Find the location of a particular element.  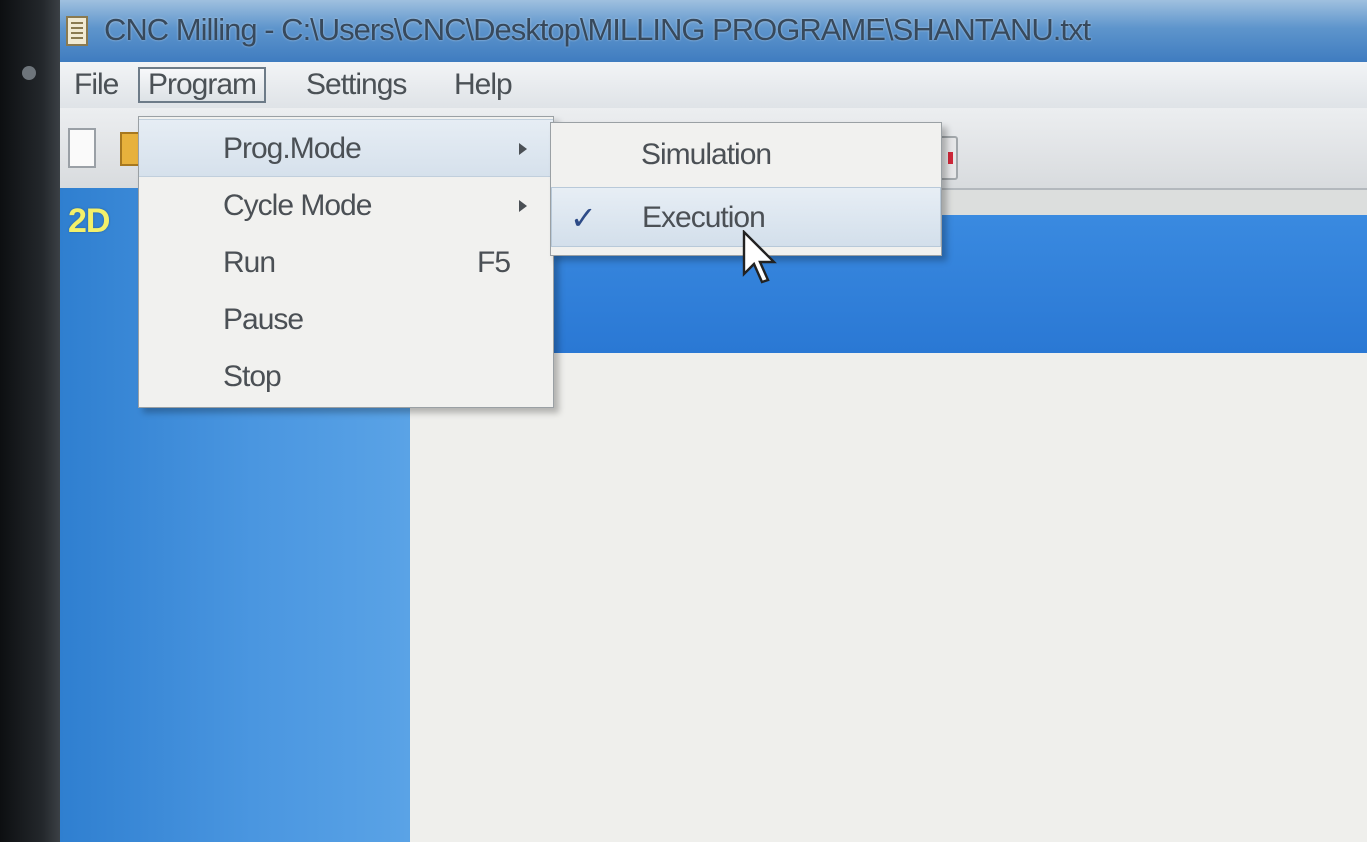

submenu-item-simulation: Simulation is located at coordinates (746, 155).